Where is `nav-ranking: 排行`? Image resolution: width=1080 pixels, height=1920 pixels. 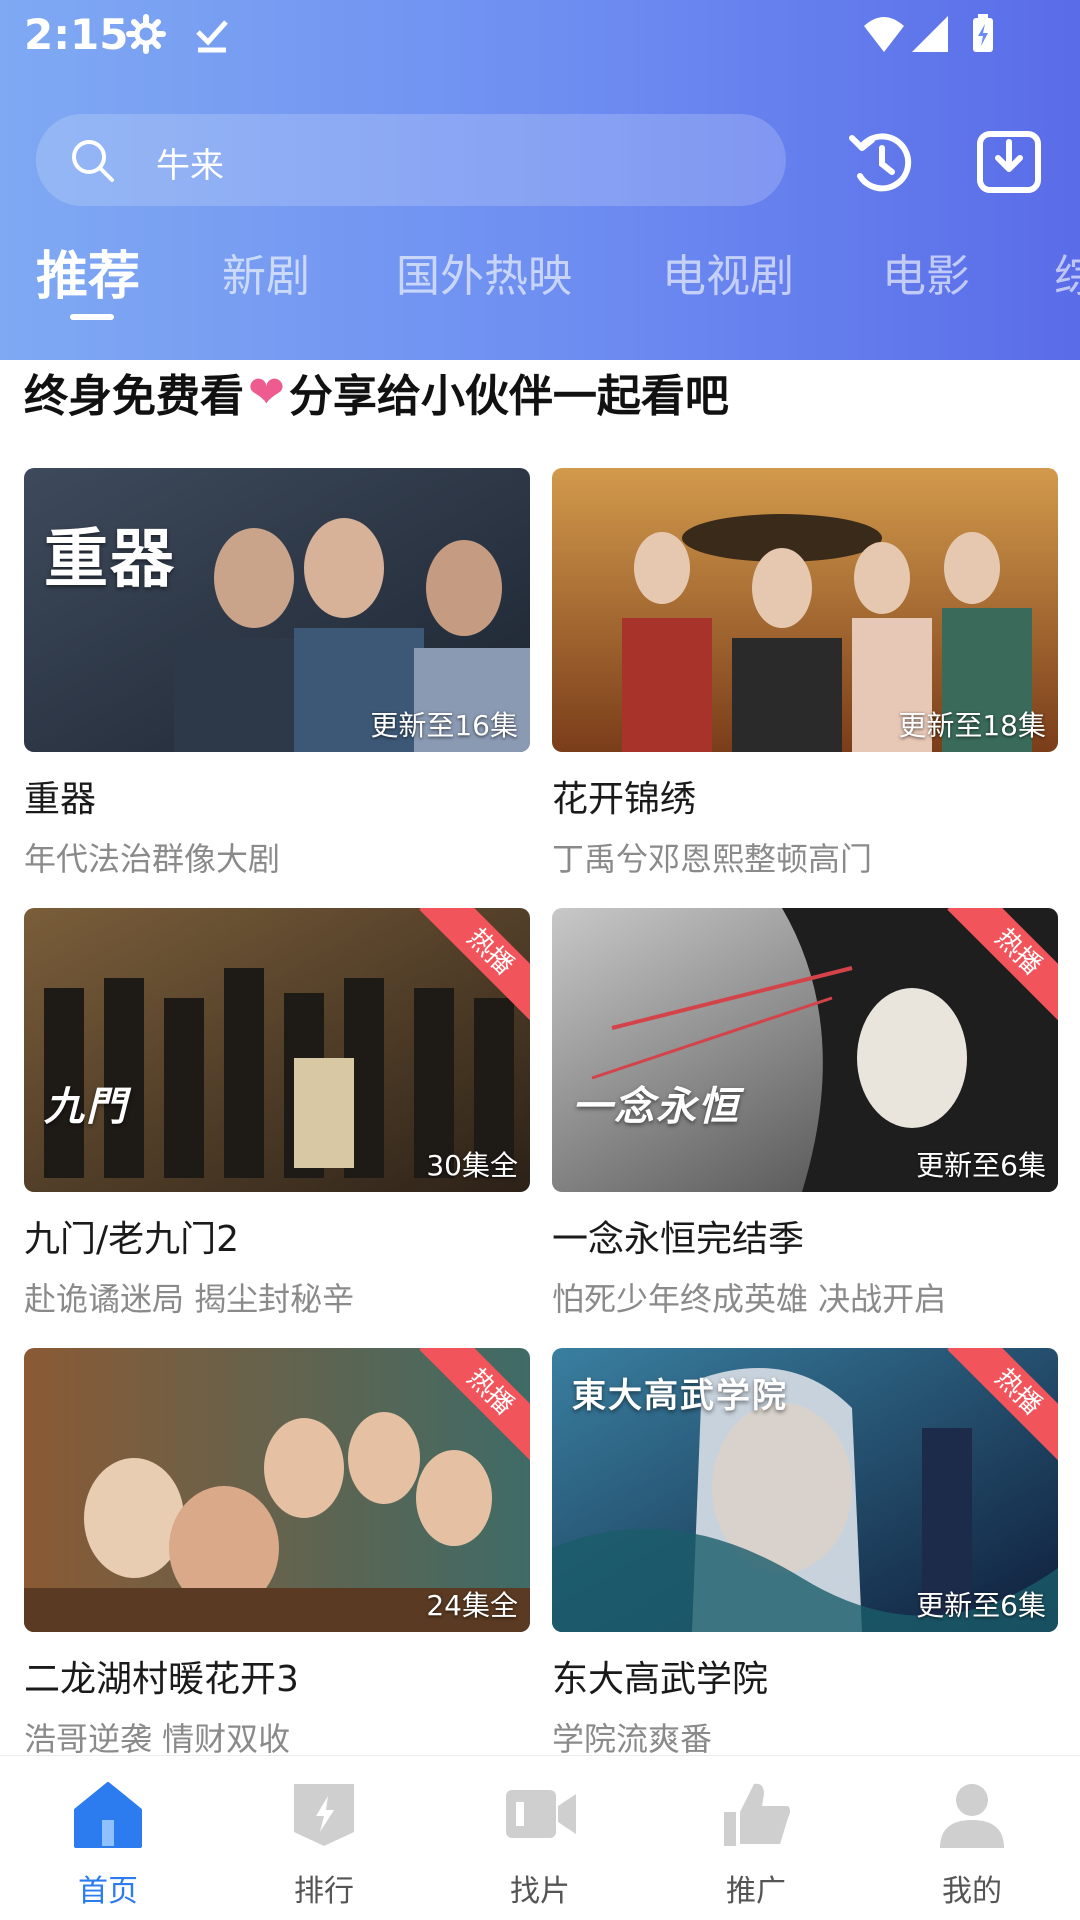 nav-ranking: 排行 is located at coordinates (324, 1838).